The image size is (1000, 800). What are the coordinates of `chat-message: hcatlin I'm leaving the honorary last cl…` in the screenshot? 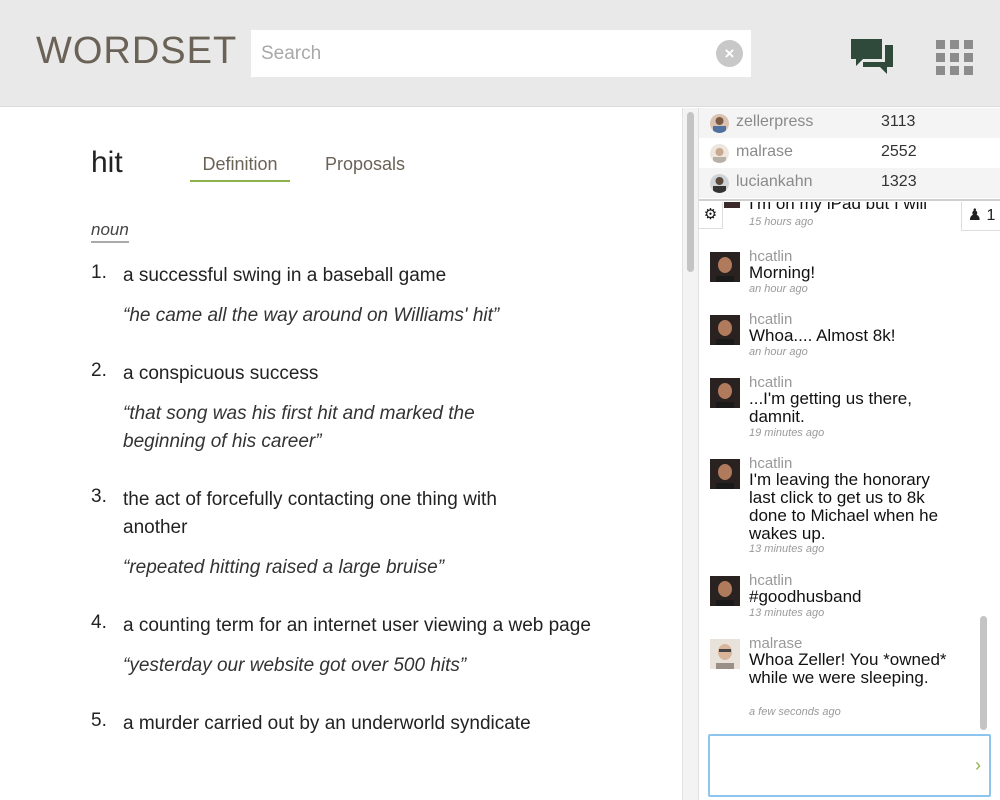 It's located at (839, 507).